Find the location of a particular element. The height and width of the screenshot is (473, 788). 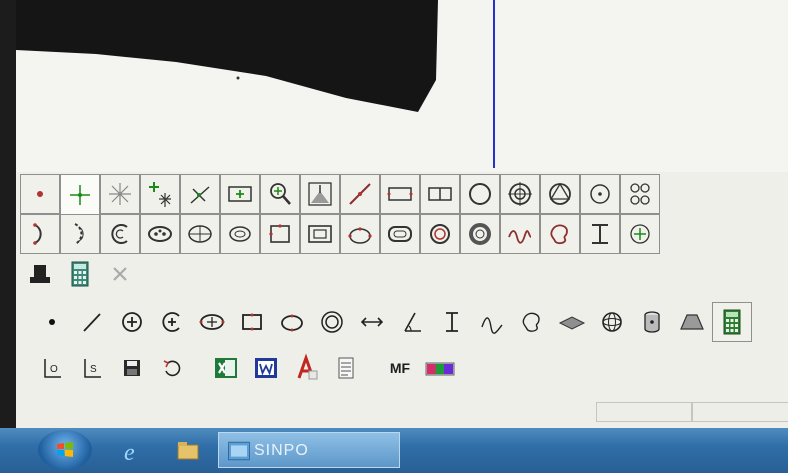

ring-dots-tool is located at coordinates (440, 234).